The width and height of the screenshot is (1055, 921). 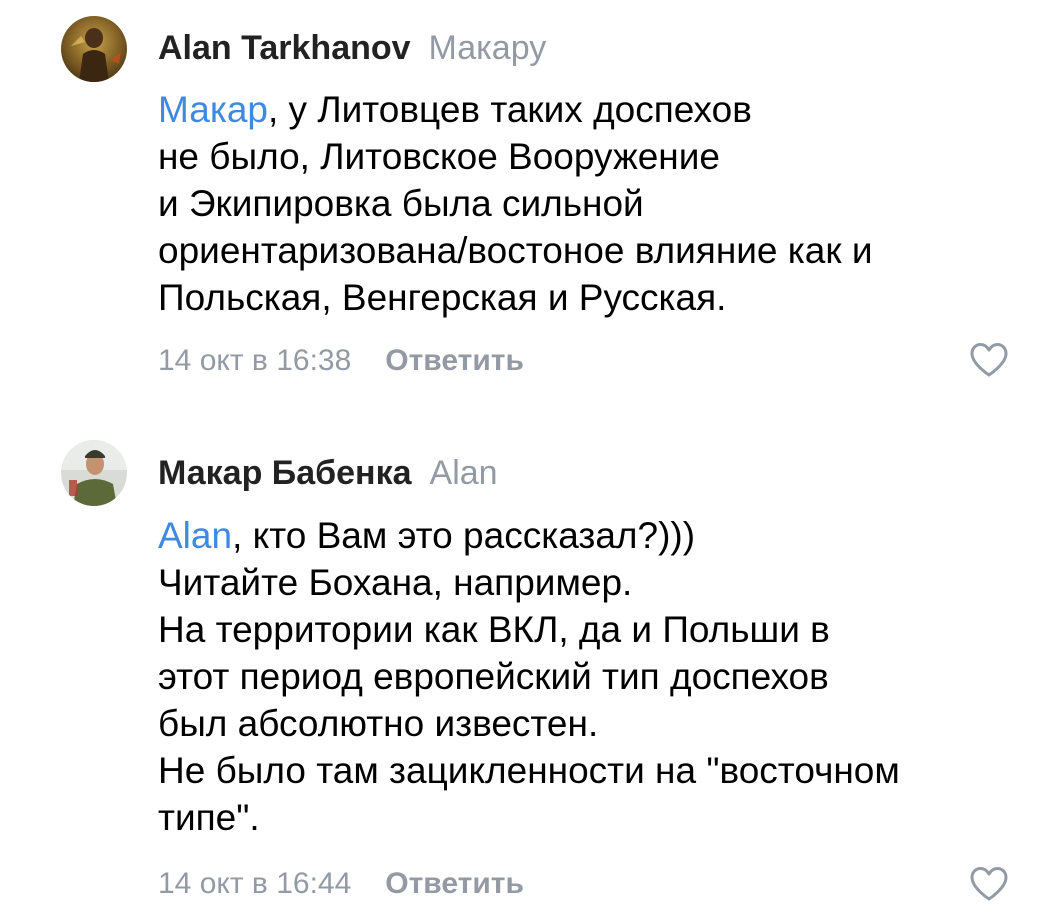 What do you see at coordinates (284, 48) in the screenshot?
I see `author-name: Alan Tarkhanov` at bounding box center [284, 48].